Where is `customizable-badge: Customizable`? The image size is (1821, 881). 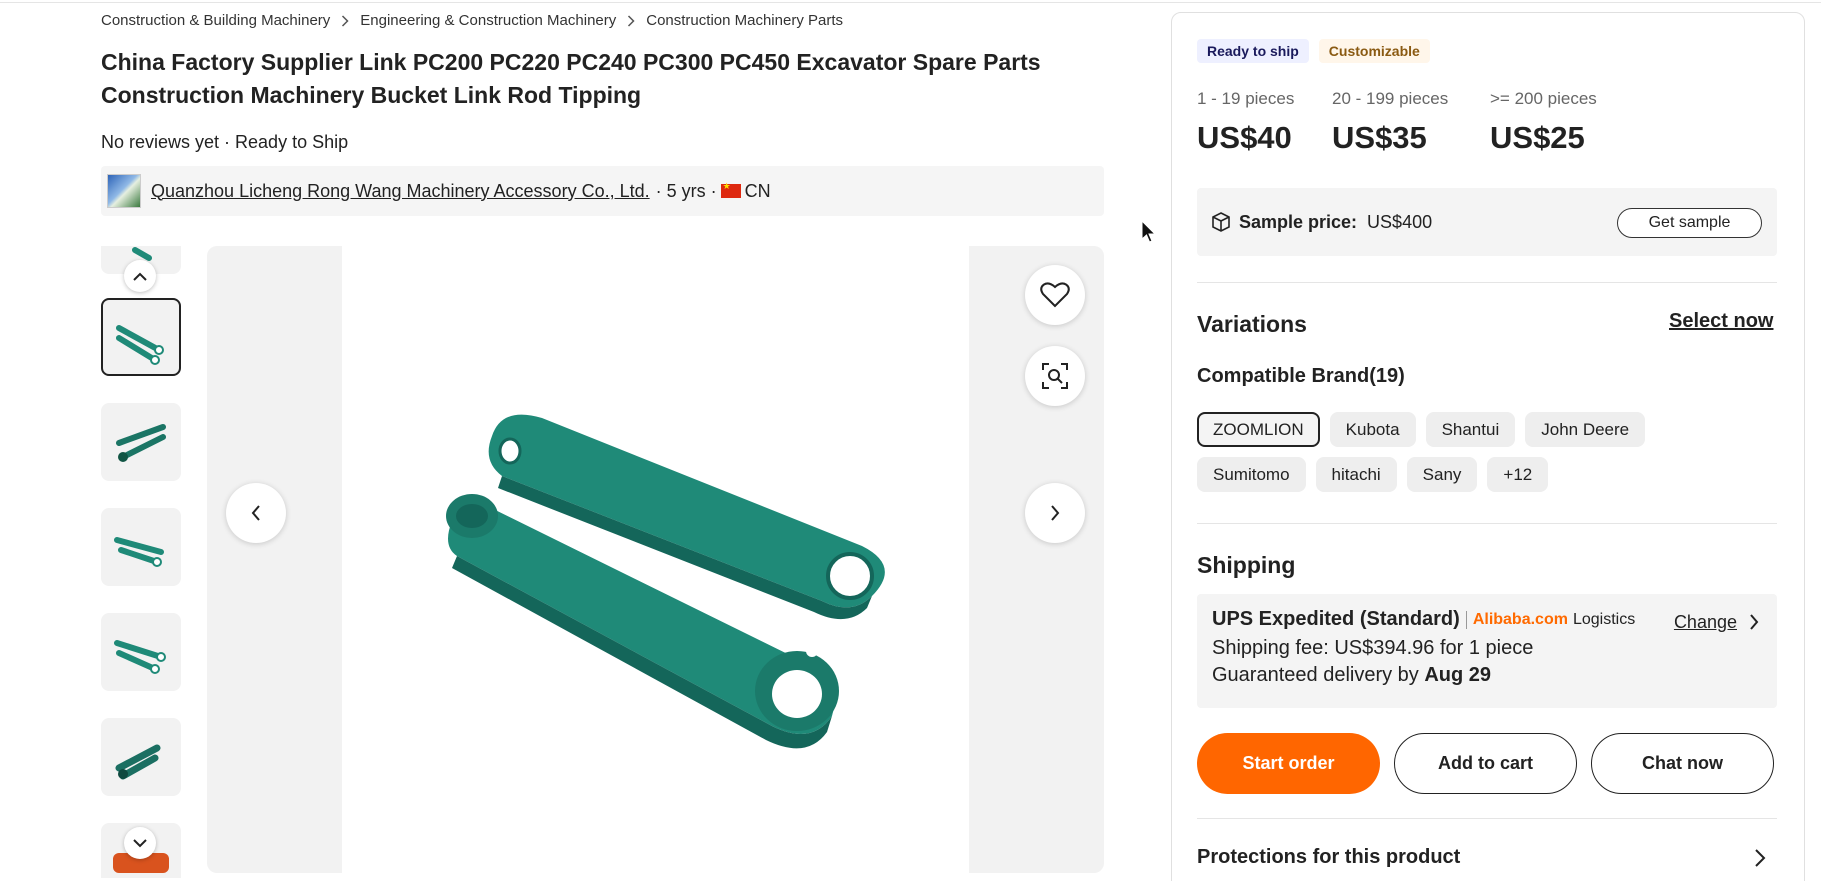
customizable-badge: Customizable is located at coordinates (1374, 51).